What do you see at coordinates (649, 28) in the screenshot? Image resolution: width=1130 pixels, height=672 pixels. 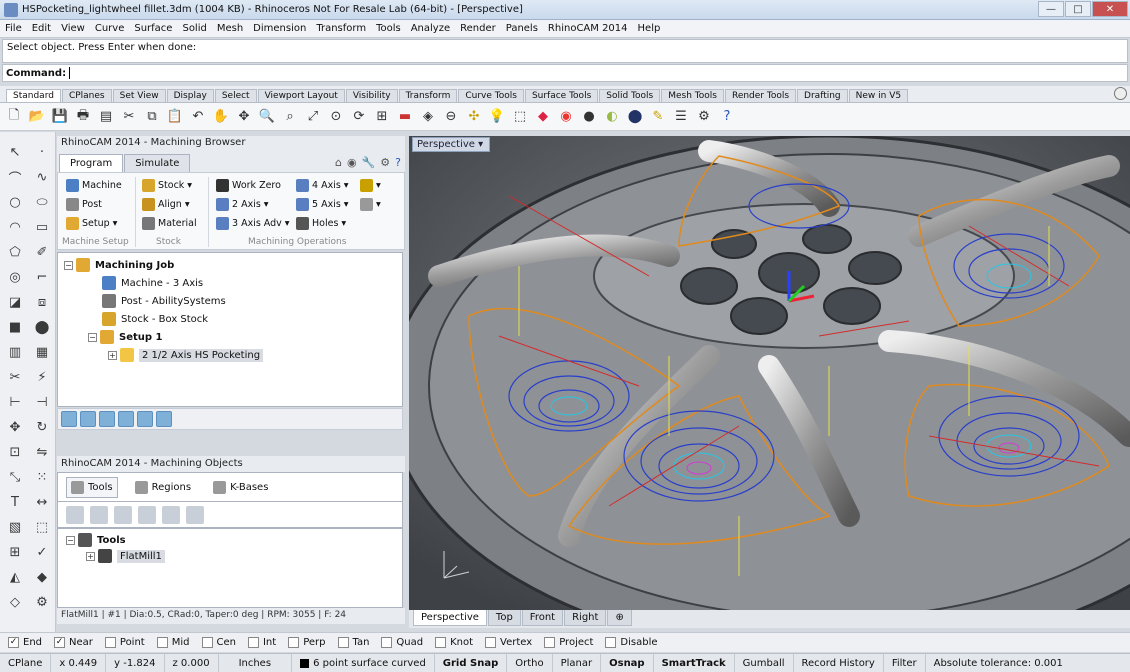 I see `menu-help: Help` at bounding box center [649, 28].